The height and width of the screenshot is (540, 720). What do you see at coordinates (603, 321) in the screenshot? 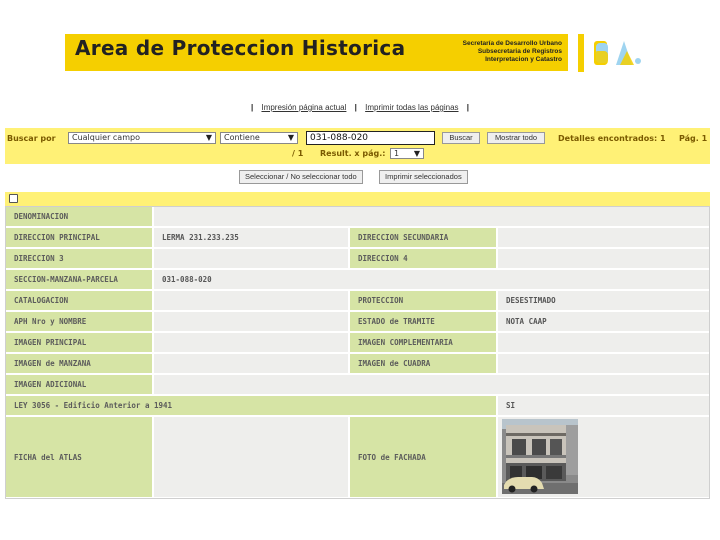
I see `estado-tramite-value: NOTA CAAP` at bounding box center [603, 321].